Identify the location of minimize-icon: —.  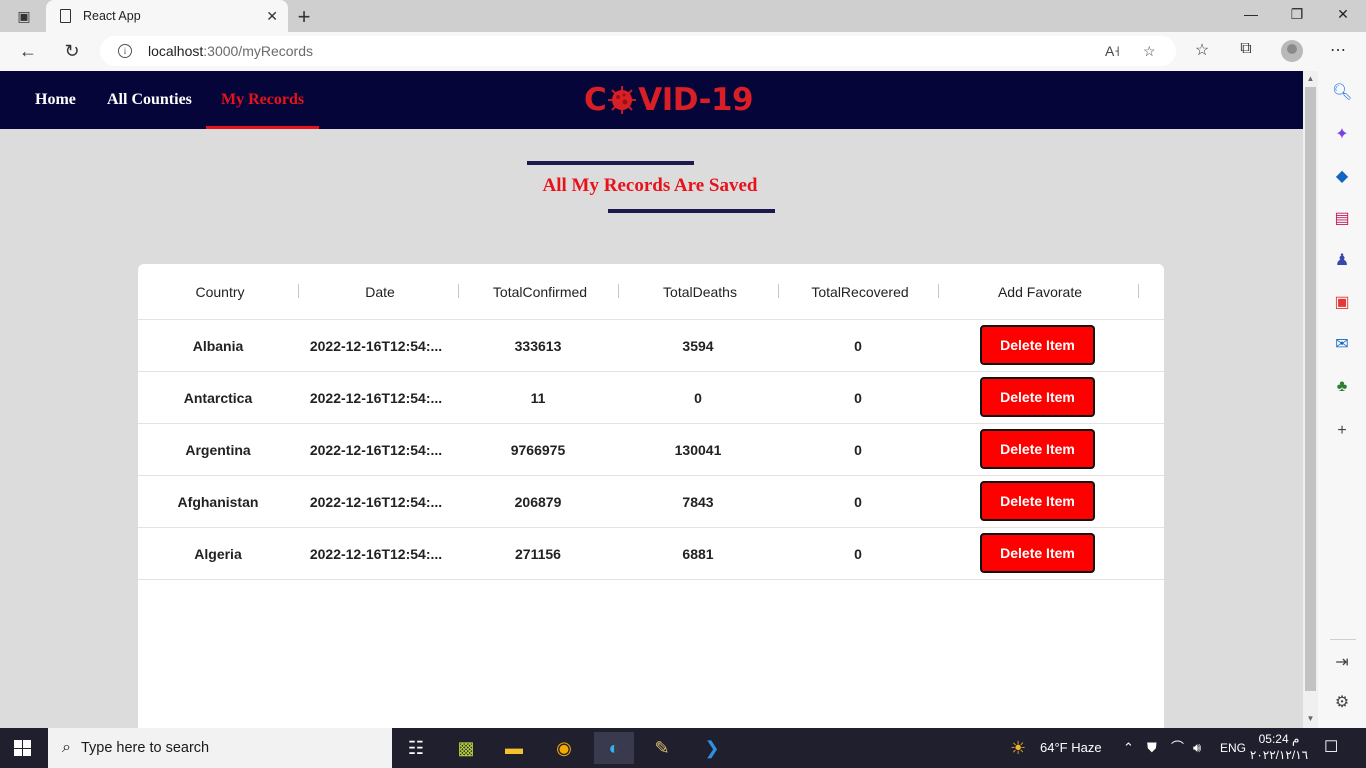
(1251, 14).